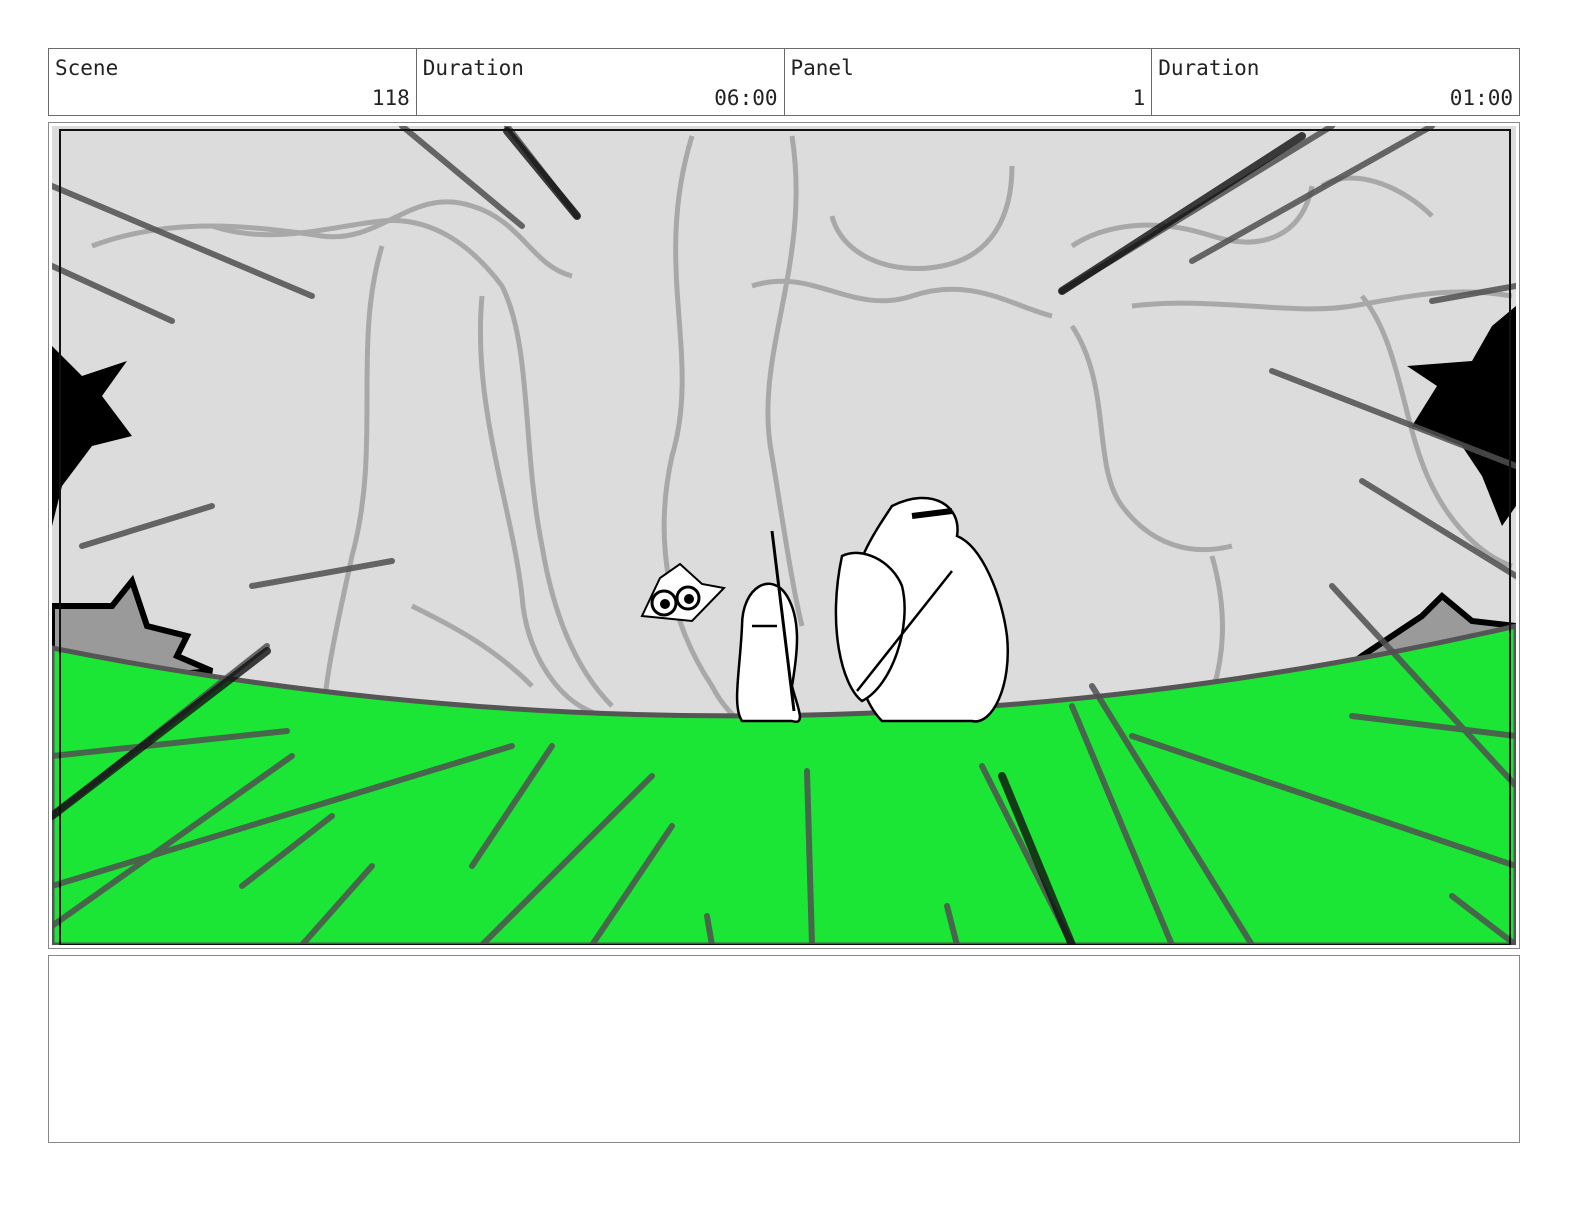 This screenshot has width=1582, height=1225. What do you see at coordinates (1209, 68) in the screenshot?
I see `panel-duration-label: Duration` at bounding box center [1209, 68].